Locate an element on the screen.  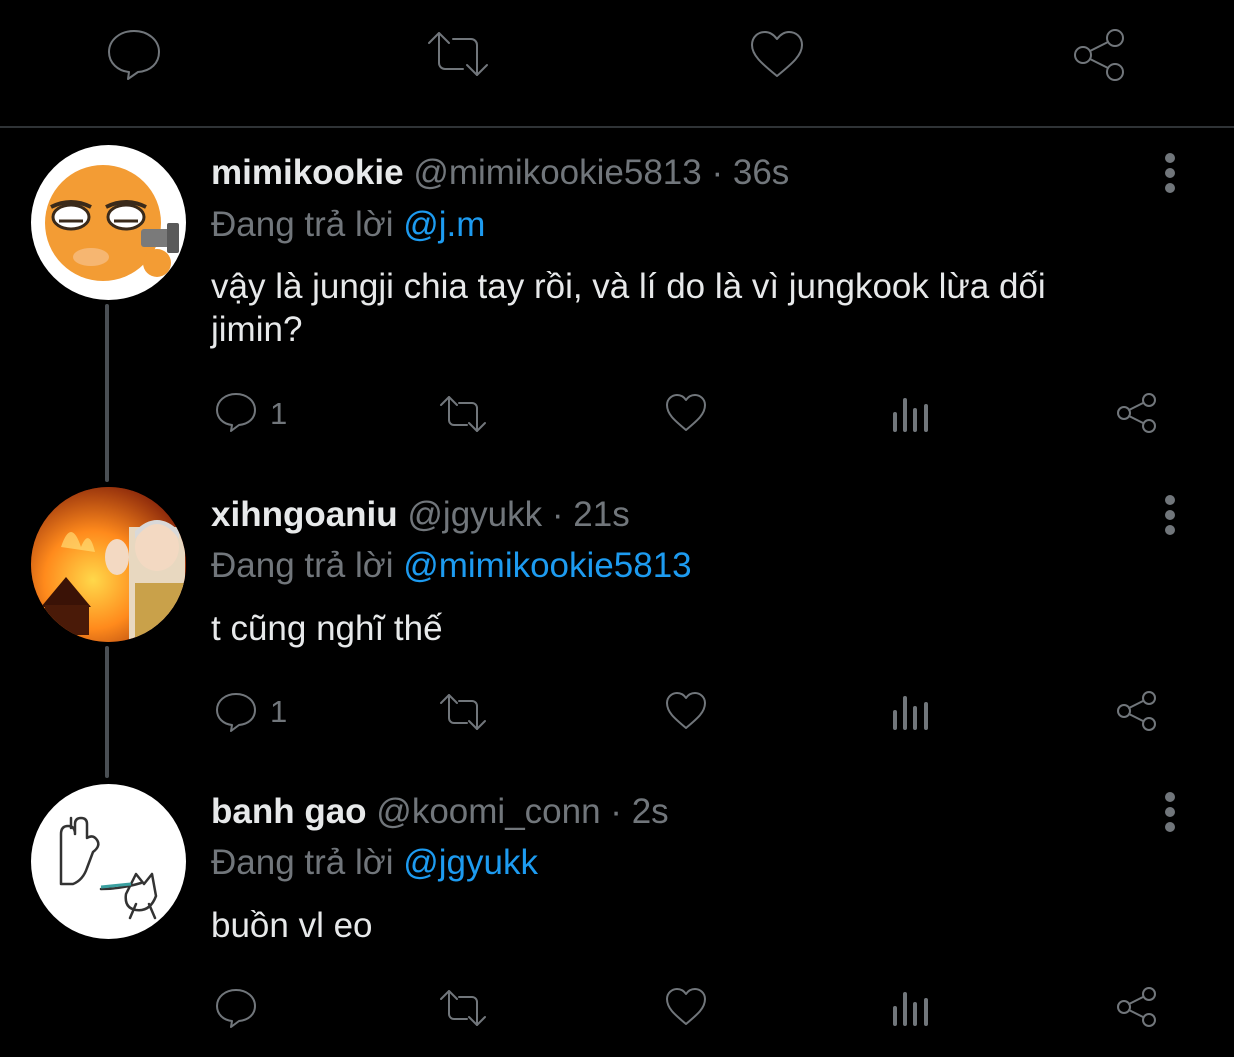
reply-mention-link: @mimikookie5813 is located at coordinates (547, 565).